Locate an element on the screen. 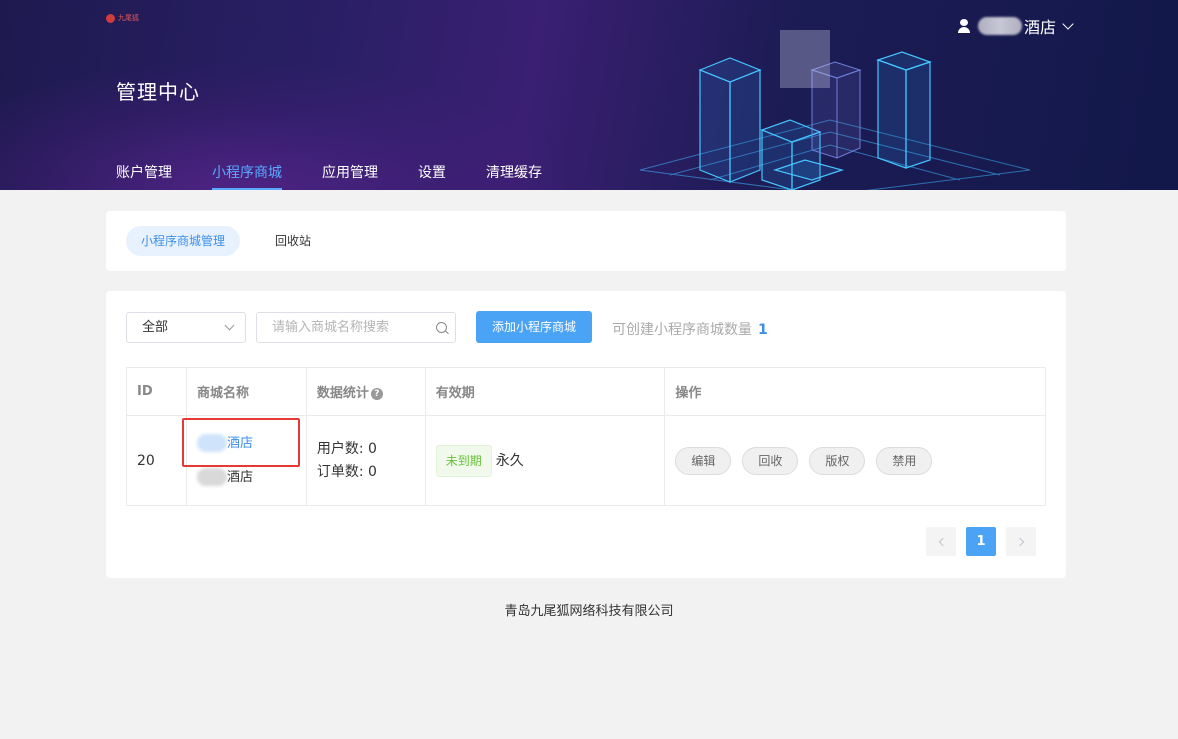 The width and height of the screenshot is (1178, 739). mall-sub-name: 酒店 is located at coordinates (251, 478).